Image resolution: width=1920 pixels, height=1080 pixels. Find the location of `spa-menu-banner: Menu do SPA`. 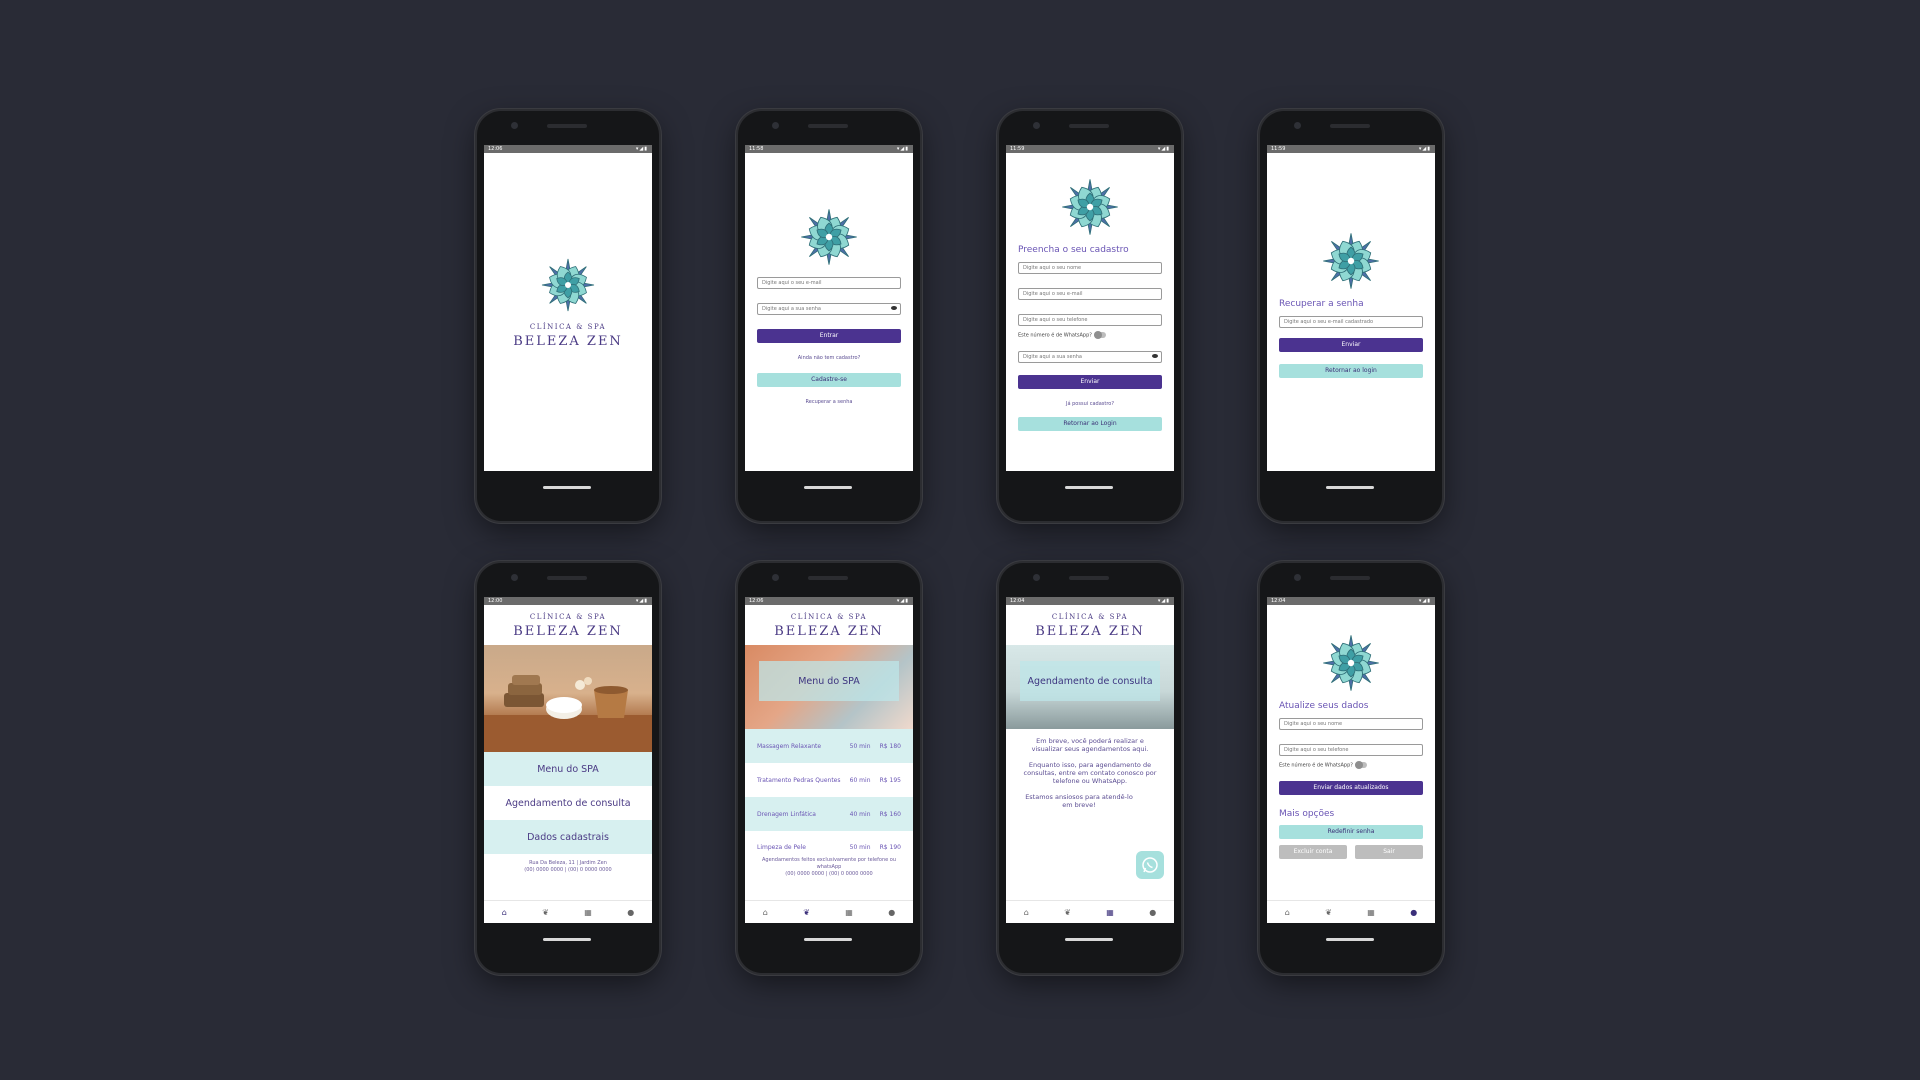

spa-menu-banner: Menu do SPA is located at coordinates (829, 687).